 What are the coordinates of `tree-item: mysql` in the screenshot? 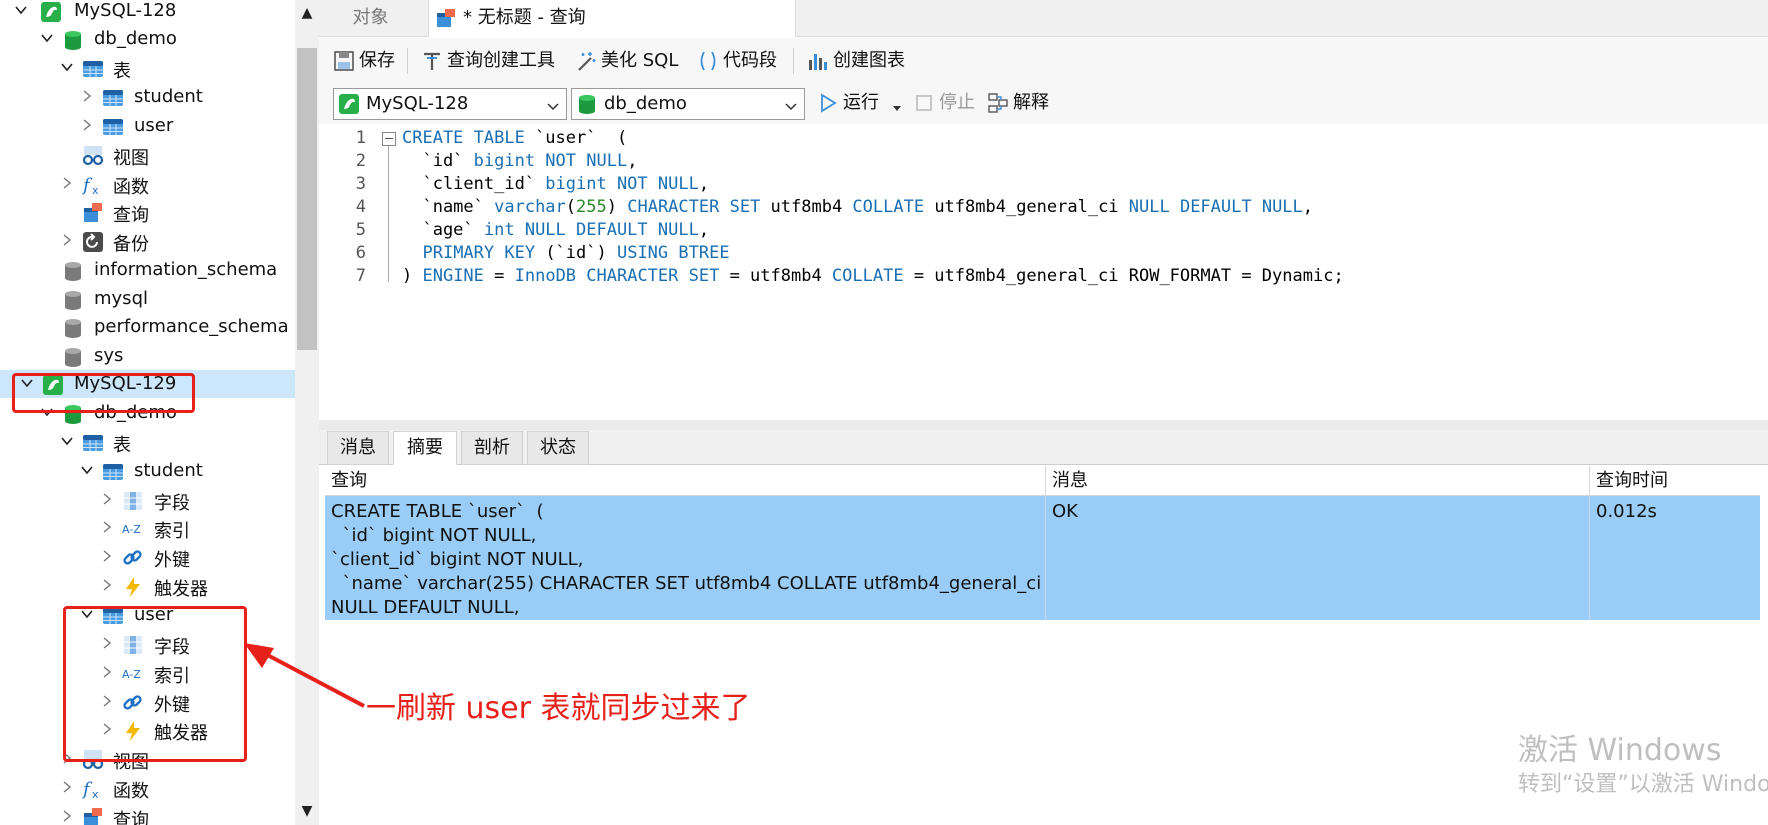 It's located at (147, 299).